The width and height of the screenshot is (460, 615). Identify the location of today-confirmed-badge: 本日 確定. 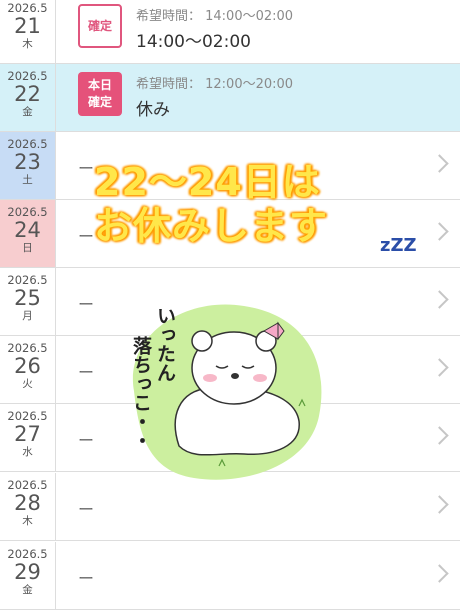
(100, 94).